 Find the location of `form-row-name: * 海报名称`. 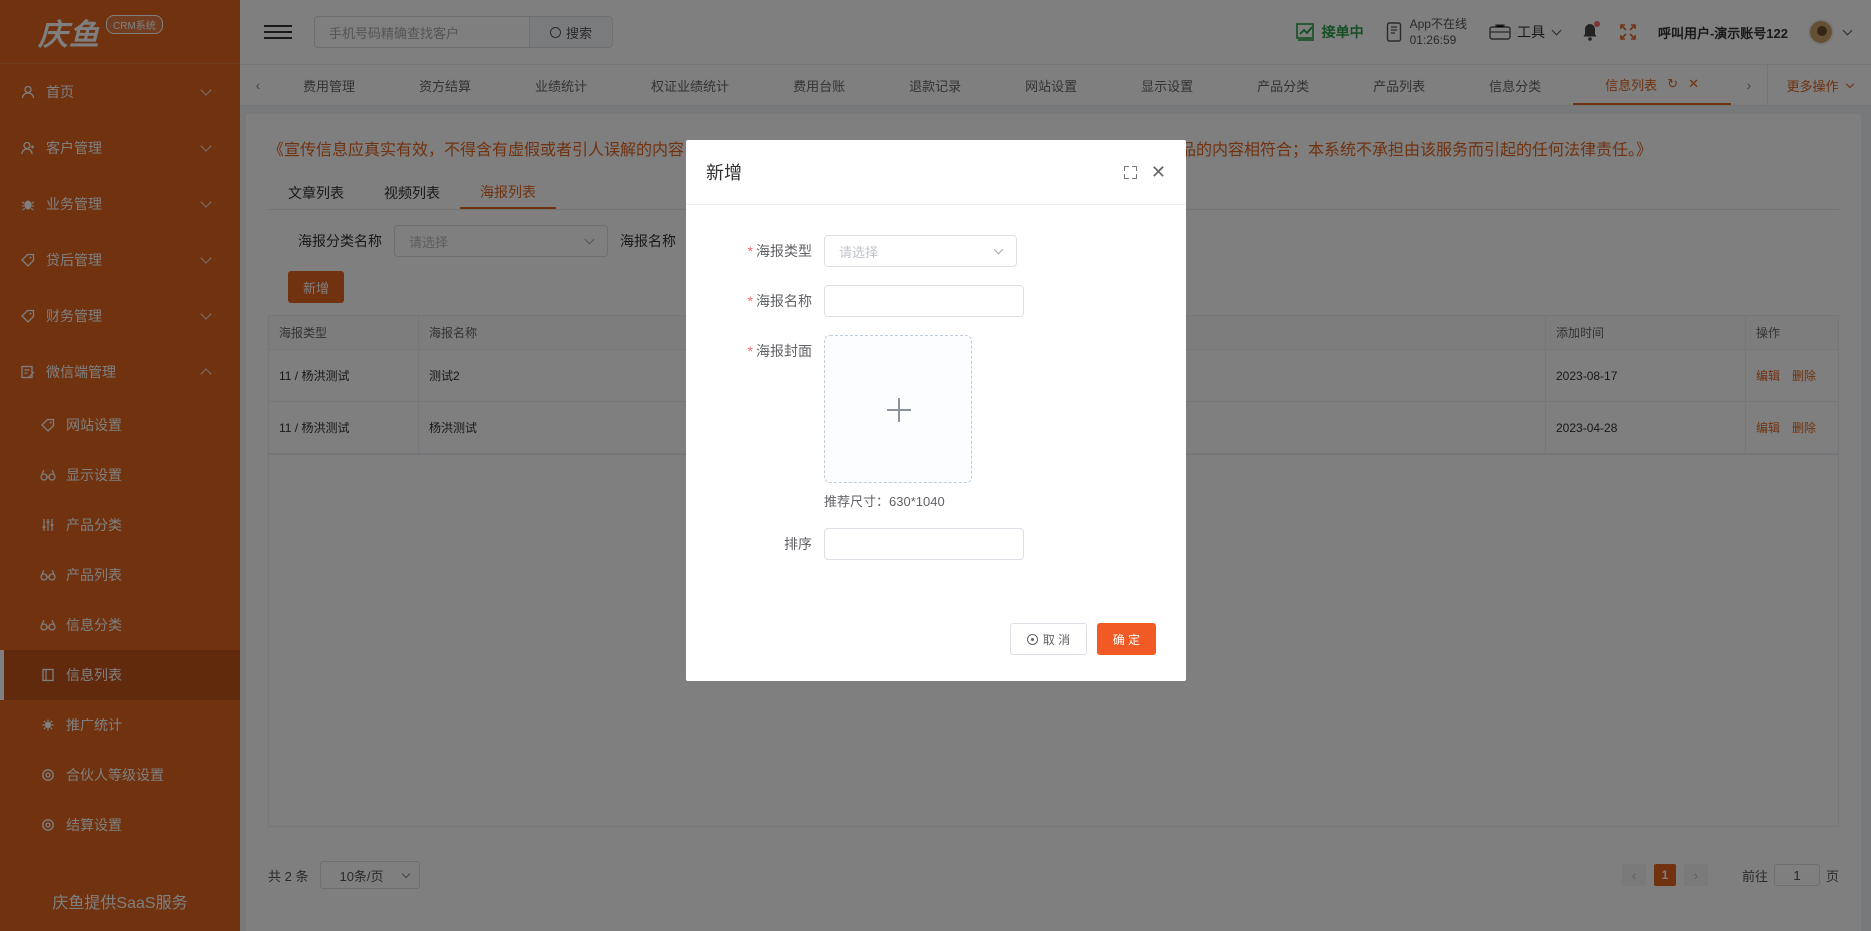

form-row-name: * 海报名称 is located at coordinates (936, 301).